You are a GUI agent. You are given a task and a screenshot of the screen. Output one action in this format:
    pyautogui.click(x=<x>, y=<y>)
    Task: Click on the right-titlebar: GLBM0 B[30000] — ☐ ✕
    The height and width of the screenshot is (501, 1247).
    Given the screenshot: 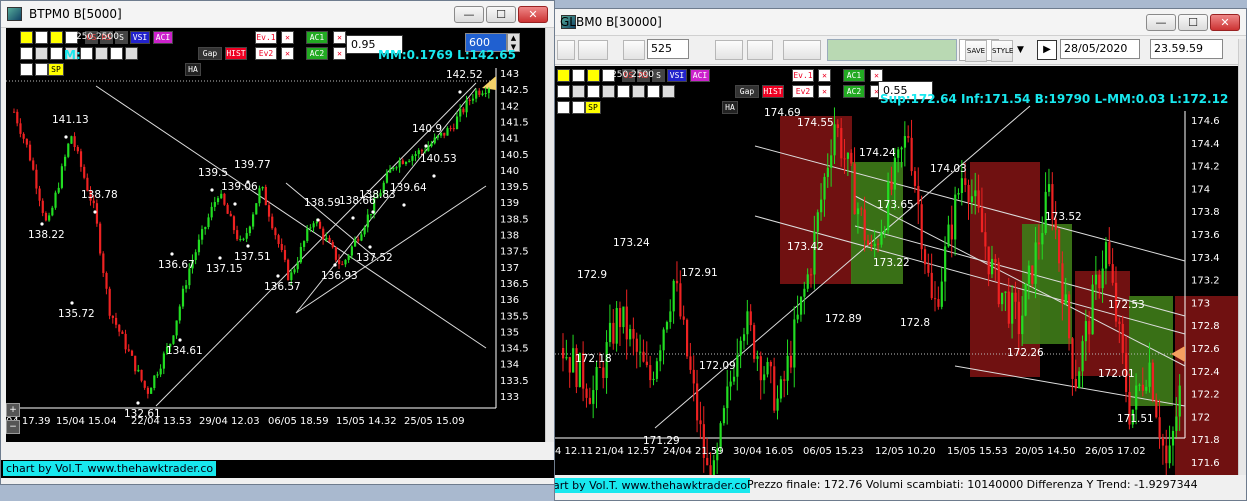 What is the action you would take?
    pyautogui.click(x=900, y=22)
    